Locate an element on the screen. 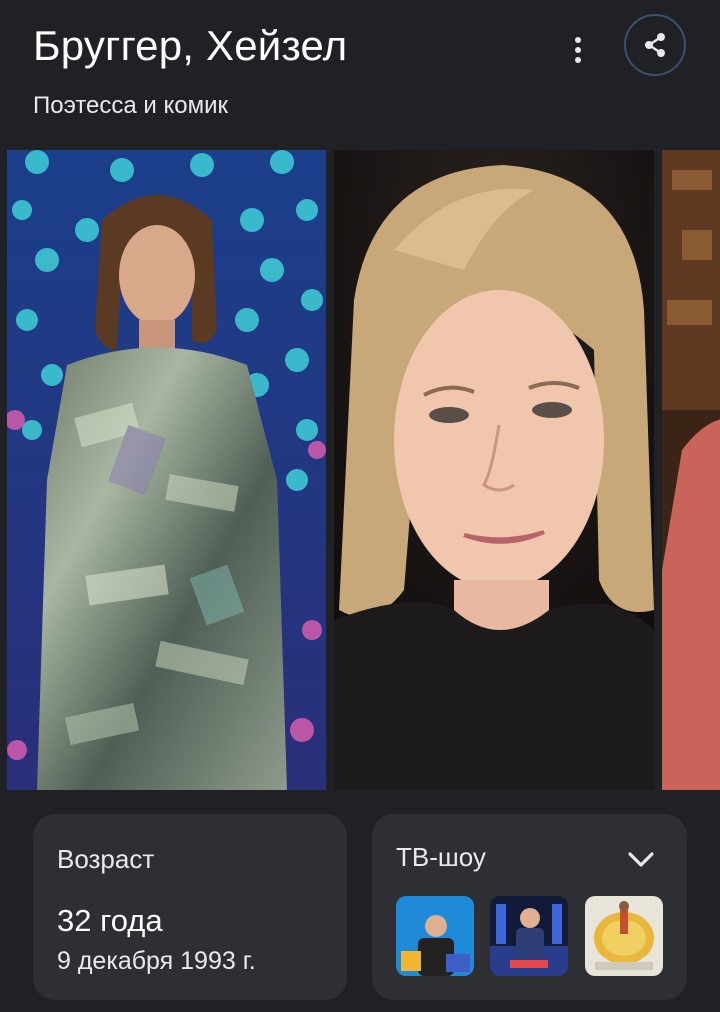 This screenshot has height=1012, width=720. share-icon is located at coordinates (655, 45).